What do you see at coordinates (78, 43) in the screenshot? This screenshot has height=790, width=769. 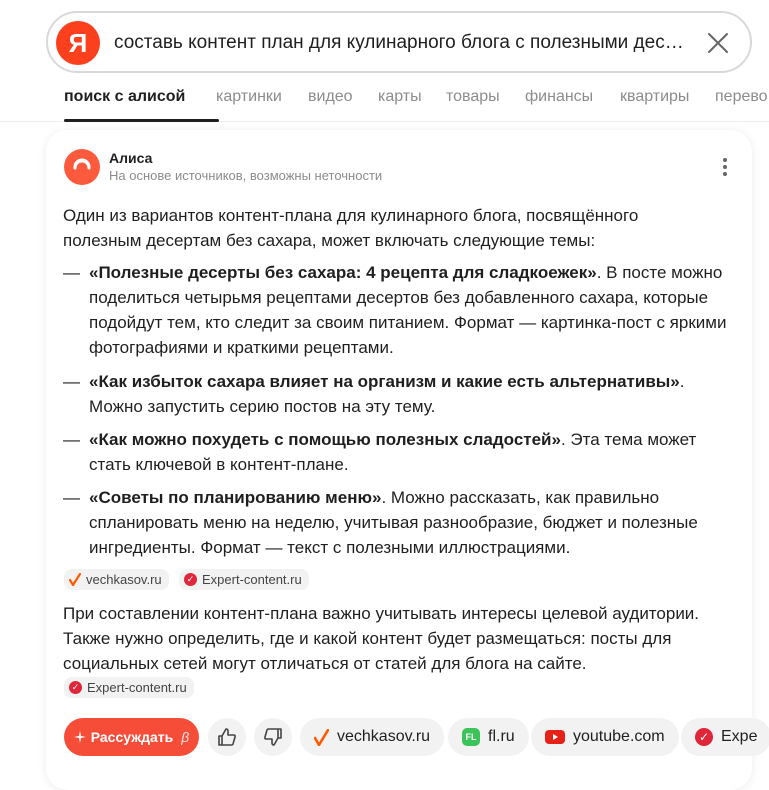 I see `yandex-logo: Я` at bounding box center [78, 43].